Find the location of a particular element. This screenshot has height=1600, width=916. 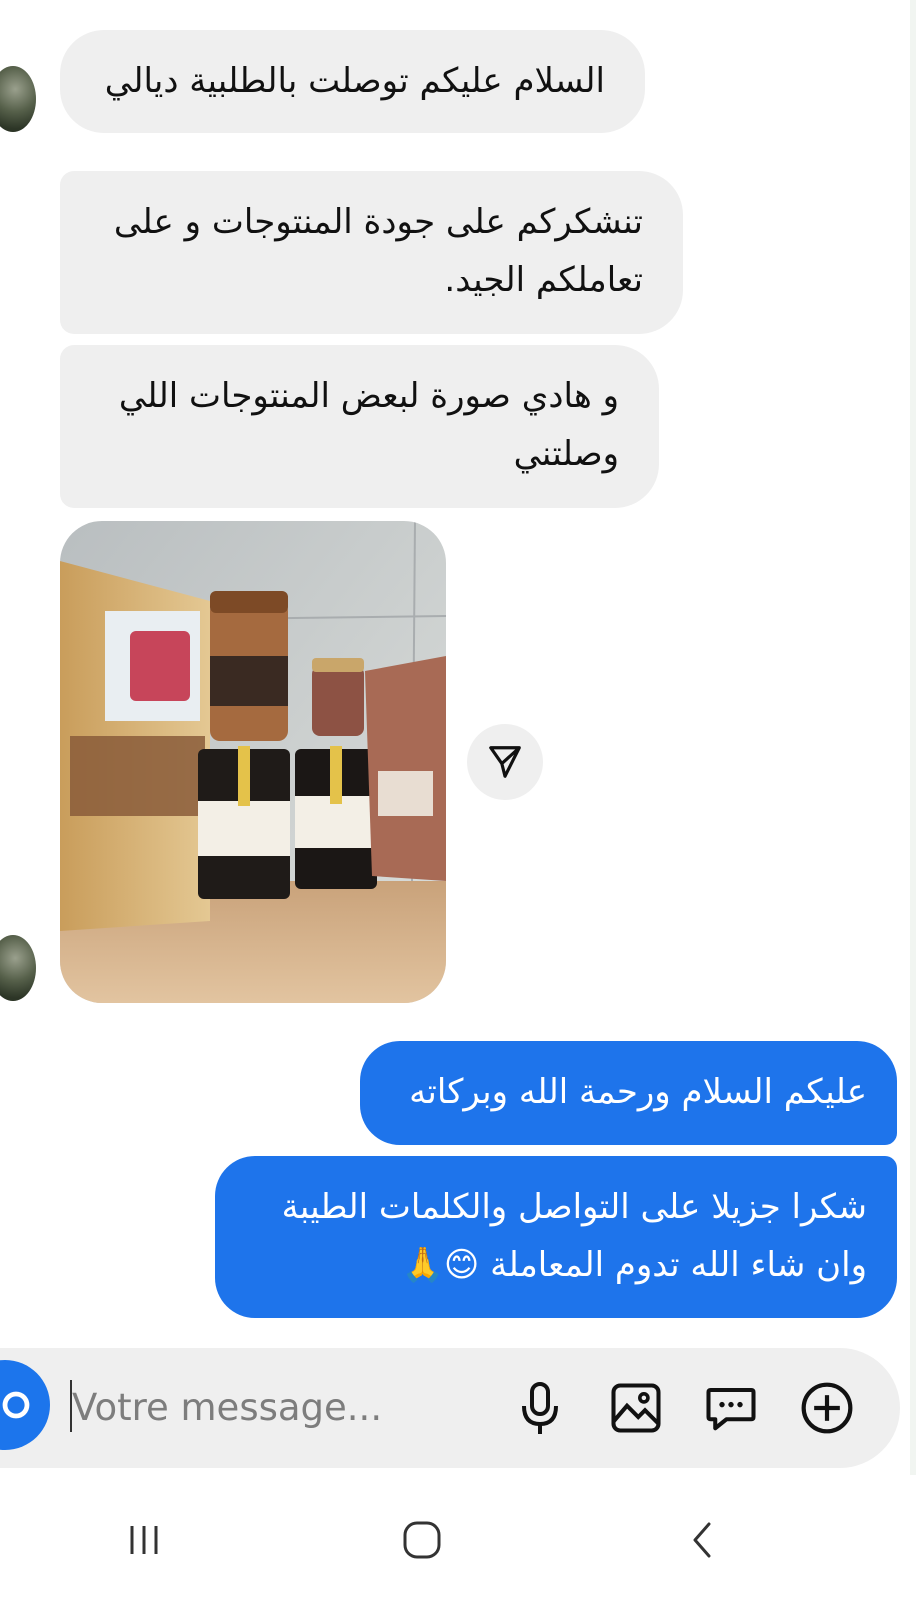

home-button is located at coordinates (422, 1540).